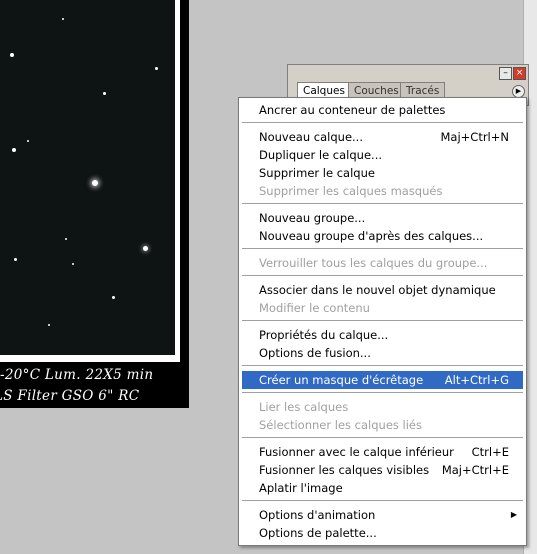 The height and width of the screenshot is (554, 537). What do you see at coordinates (77, 375) in the screenshot?
I see `image-caption-line1: -20°C Lum. 22X5 min` at bounding box center [77, 375].